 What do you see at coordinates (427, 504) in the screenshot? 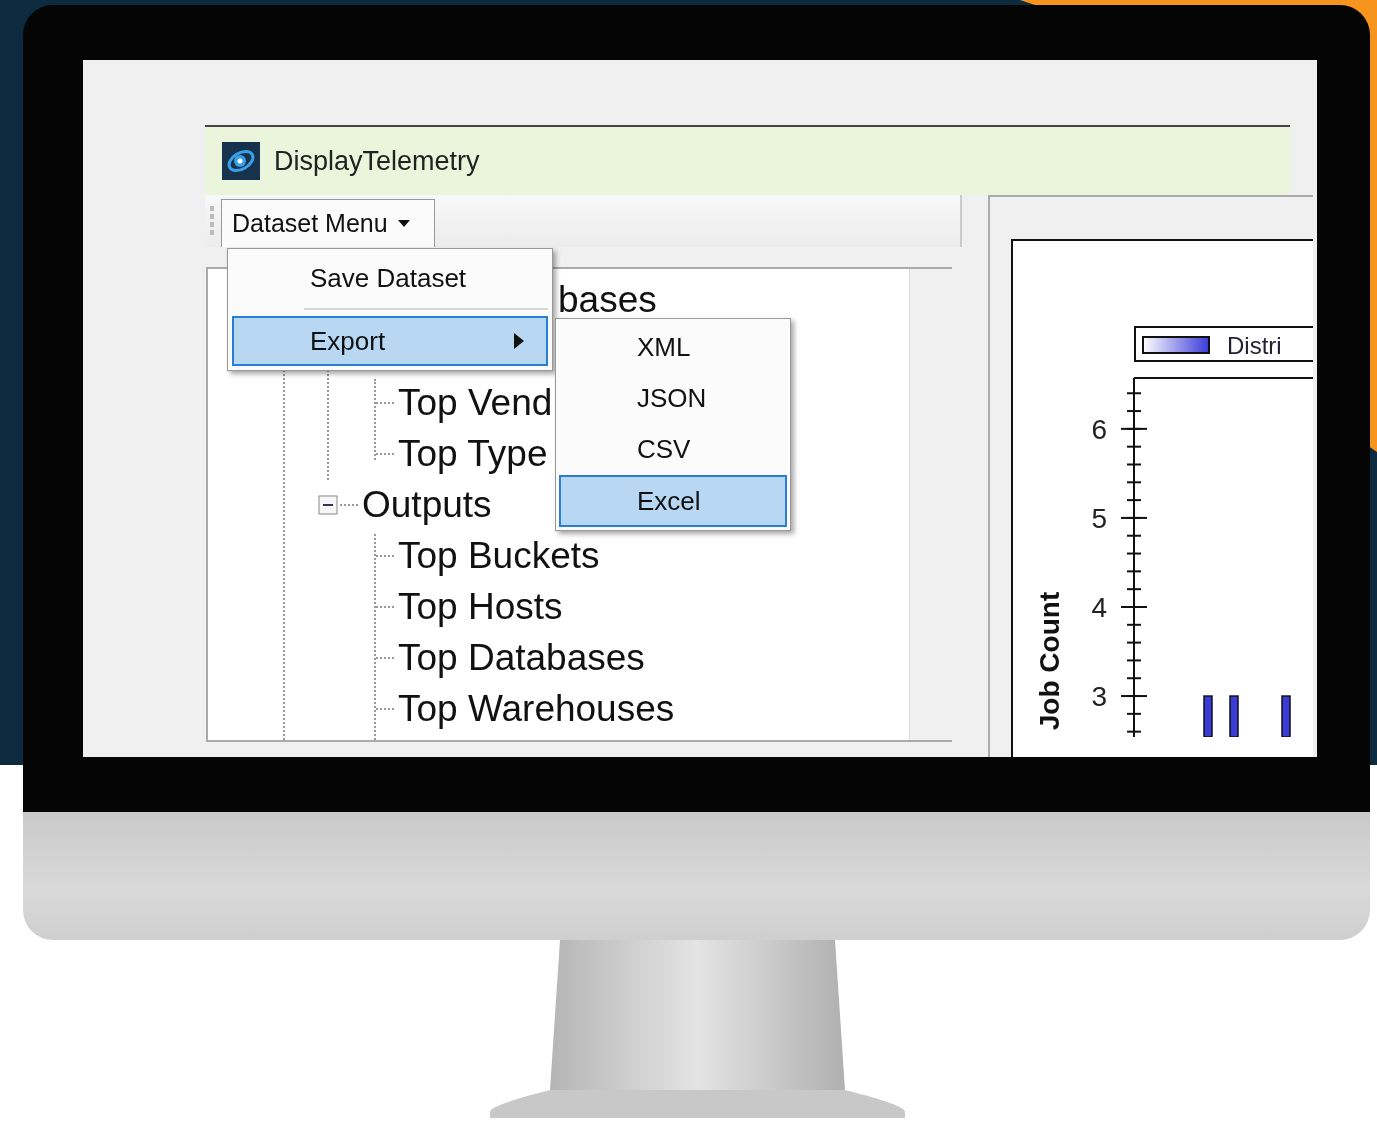
I see `tree-item: Outputs` at bounding box center [427, 504].